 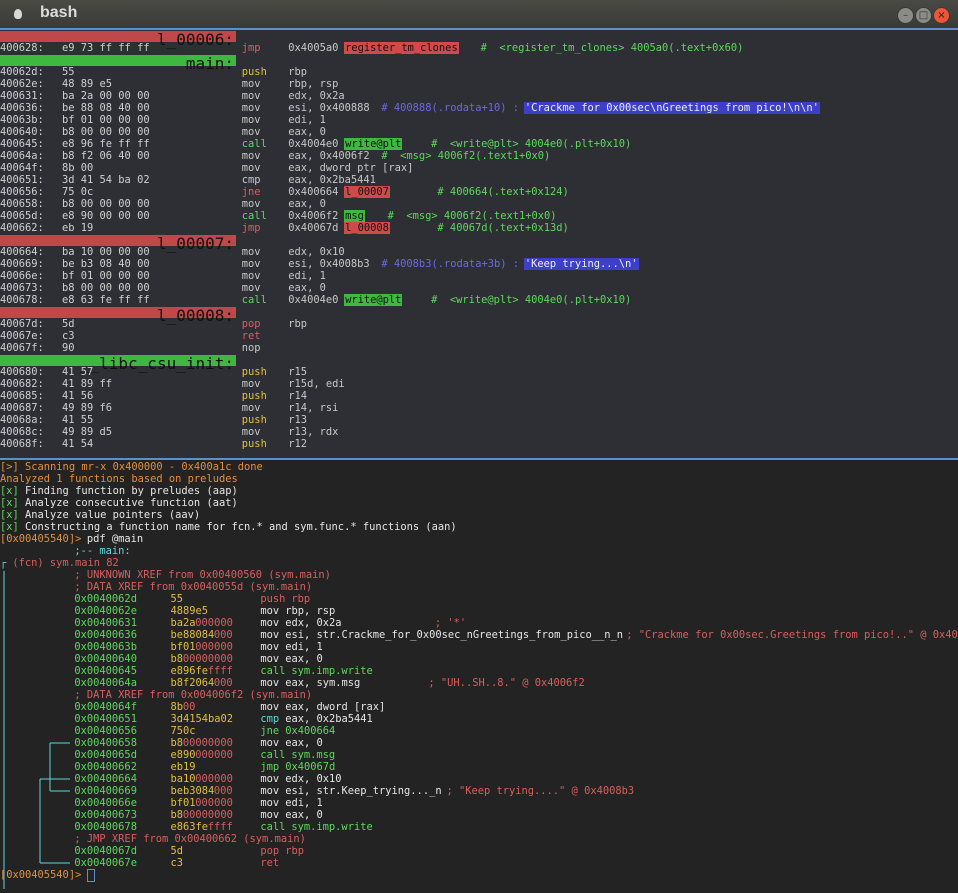 I want to click on disasm-line: 40068f: 41 54 push r12, so click(x=479, y=444).